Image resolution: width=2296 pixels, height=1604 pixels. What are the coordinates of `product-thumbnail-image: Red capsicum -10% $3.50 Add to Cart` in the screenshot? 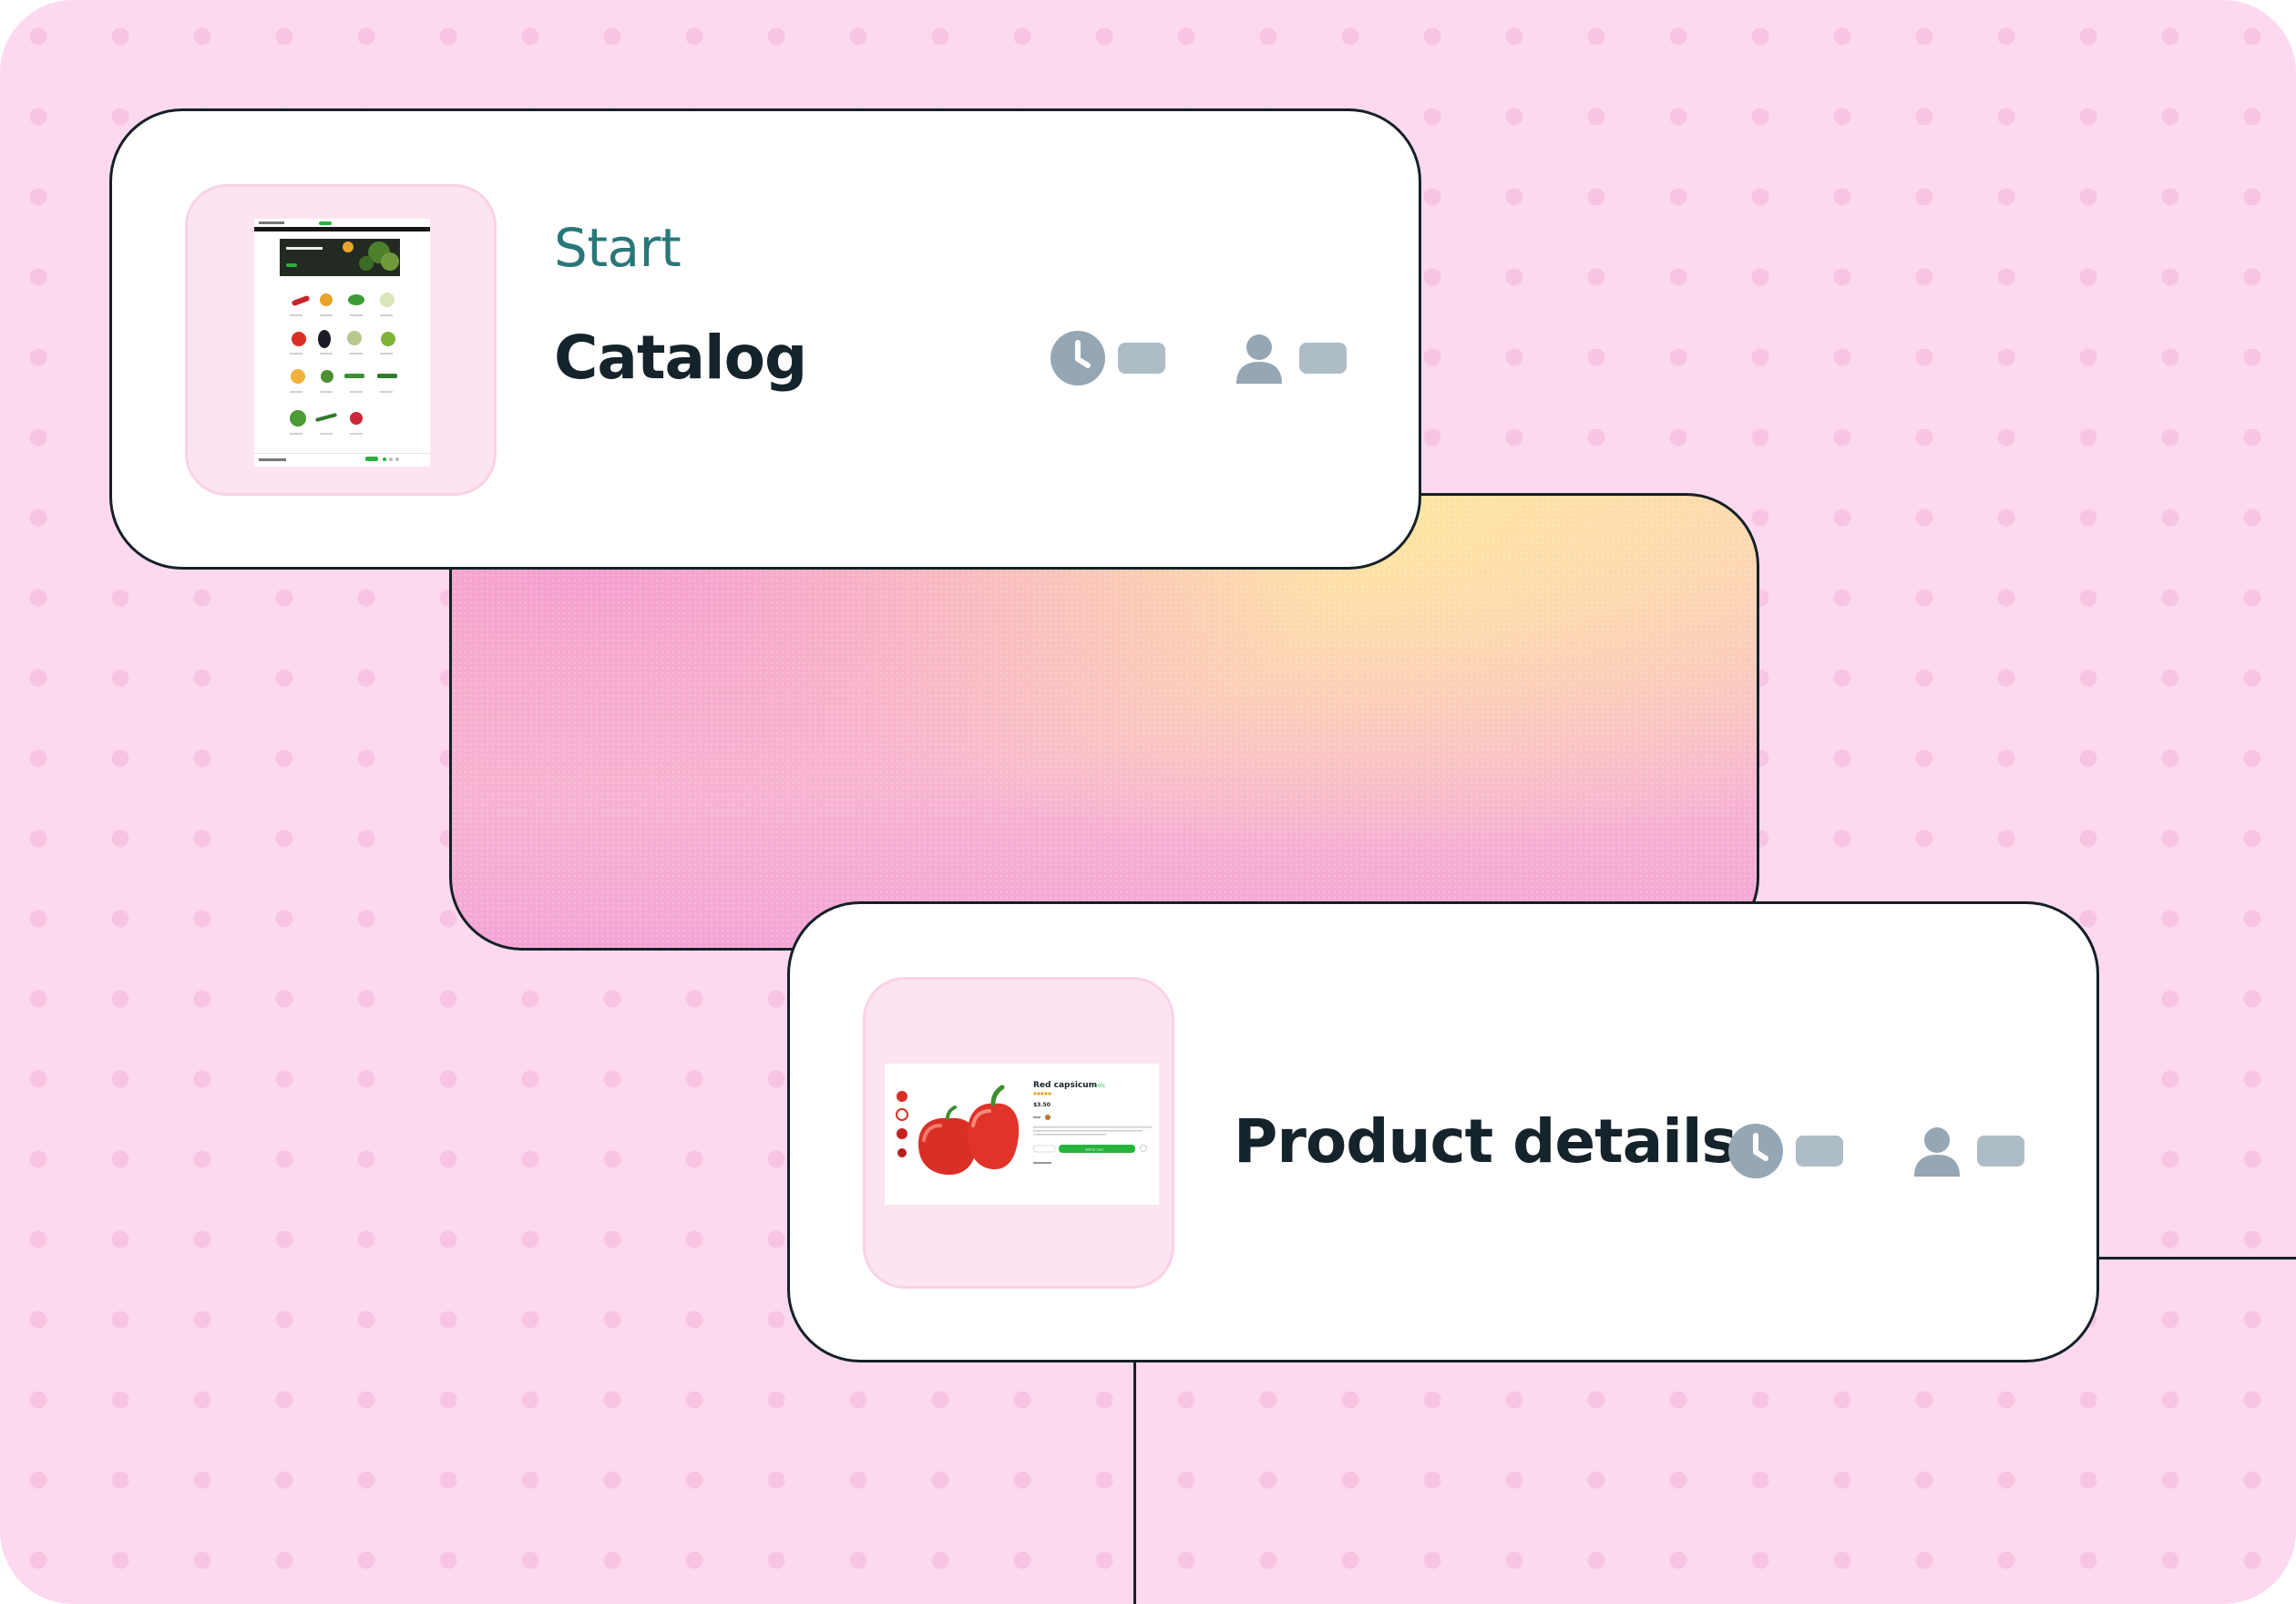 It's located at (1022, 1134).